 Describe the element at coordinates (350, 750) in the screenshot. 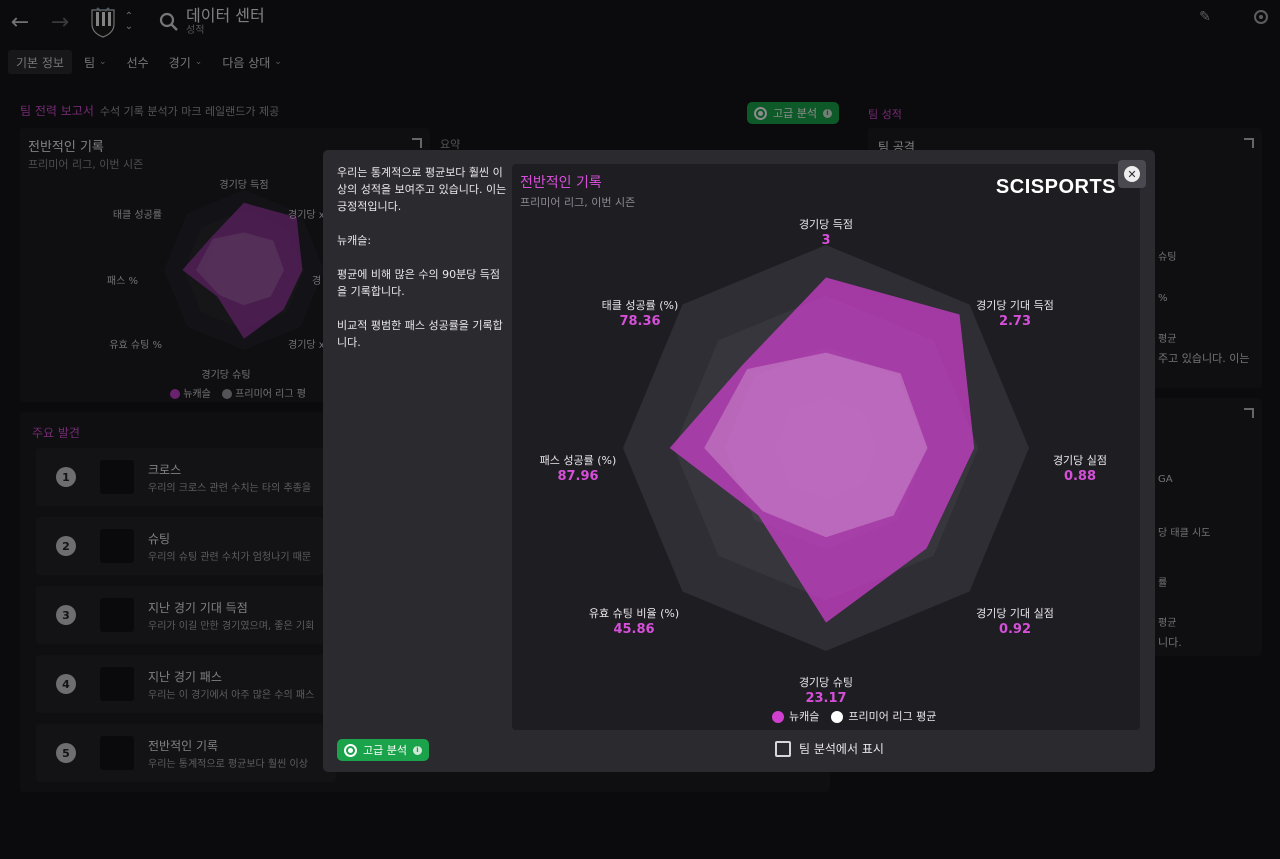

I see `target-icon` at that location.